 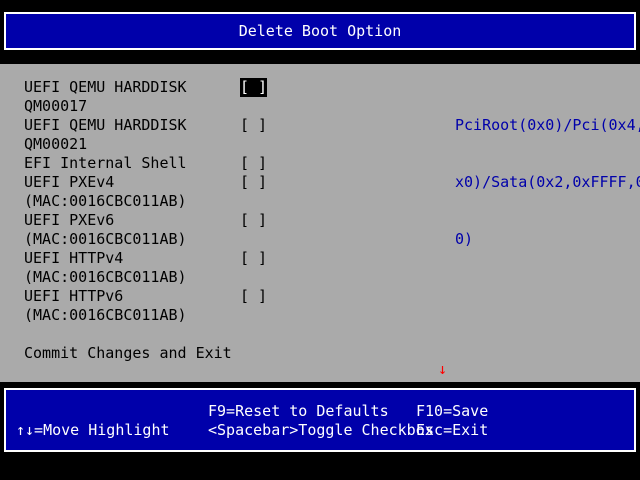 What do you see at coordinates (69, 182) in the screenshot?
I see `option-label: UEFI PXEv4` at bounding box center [69, 182].